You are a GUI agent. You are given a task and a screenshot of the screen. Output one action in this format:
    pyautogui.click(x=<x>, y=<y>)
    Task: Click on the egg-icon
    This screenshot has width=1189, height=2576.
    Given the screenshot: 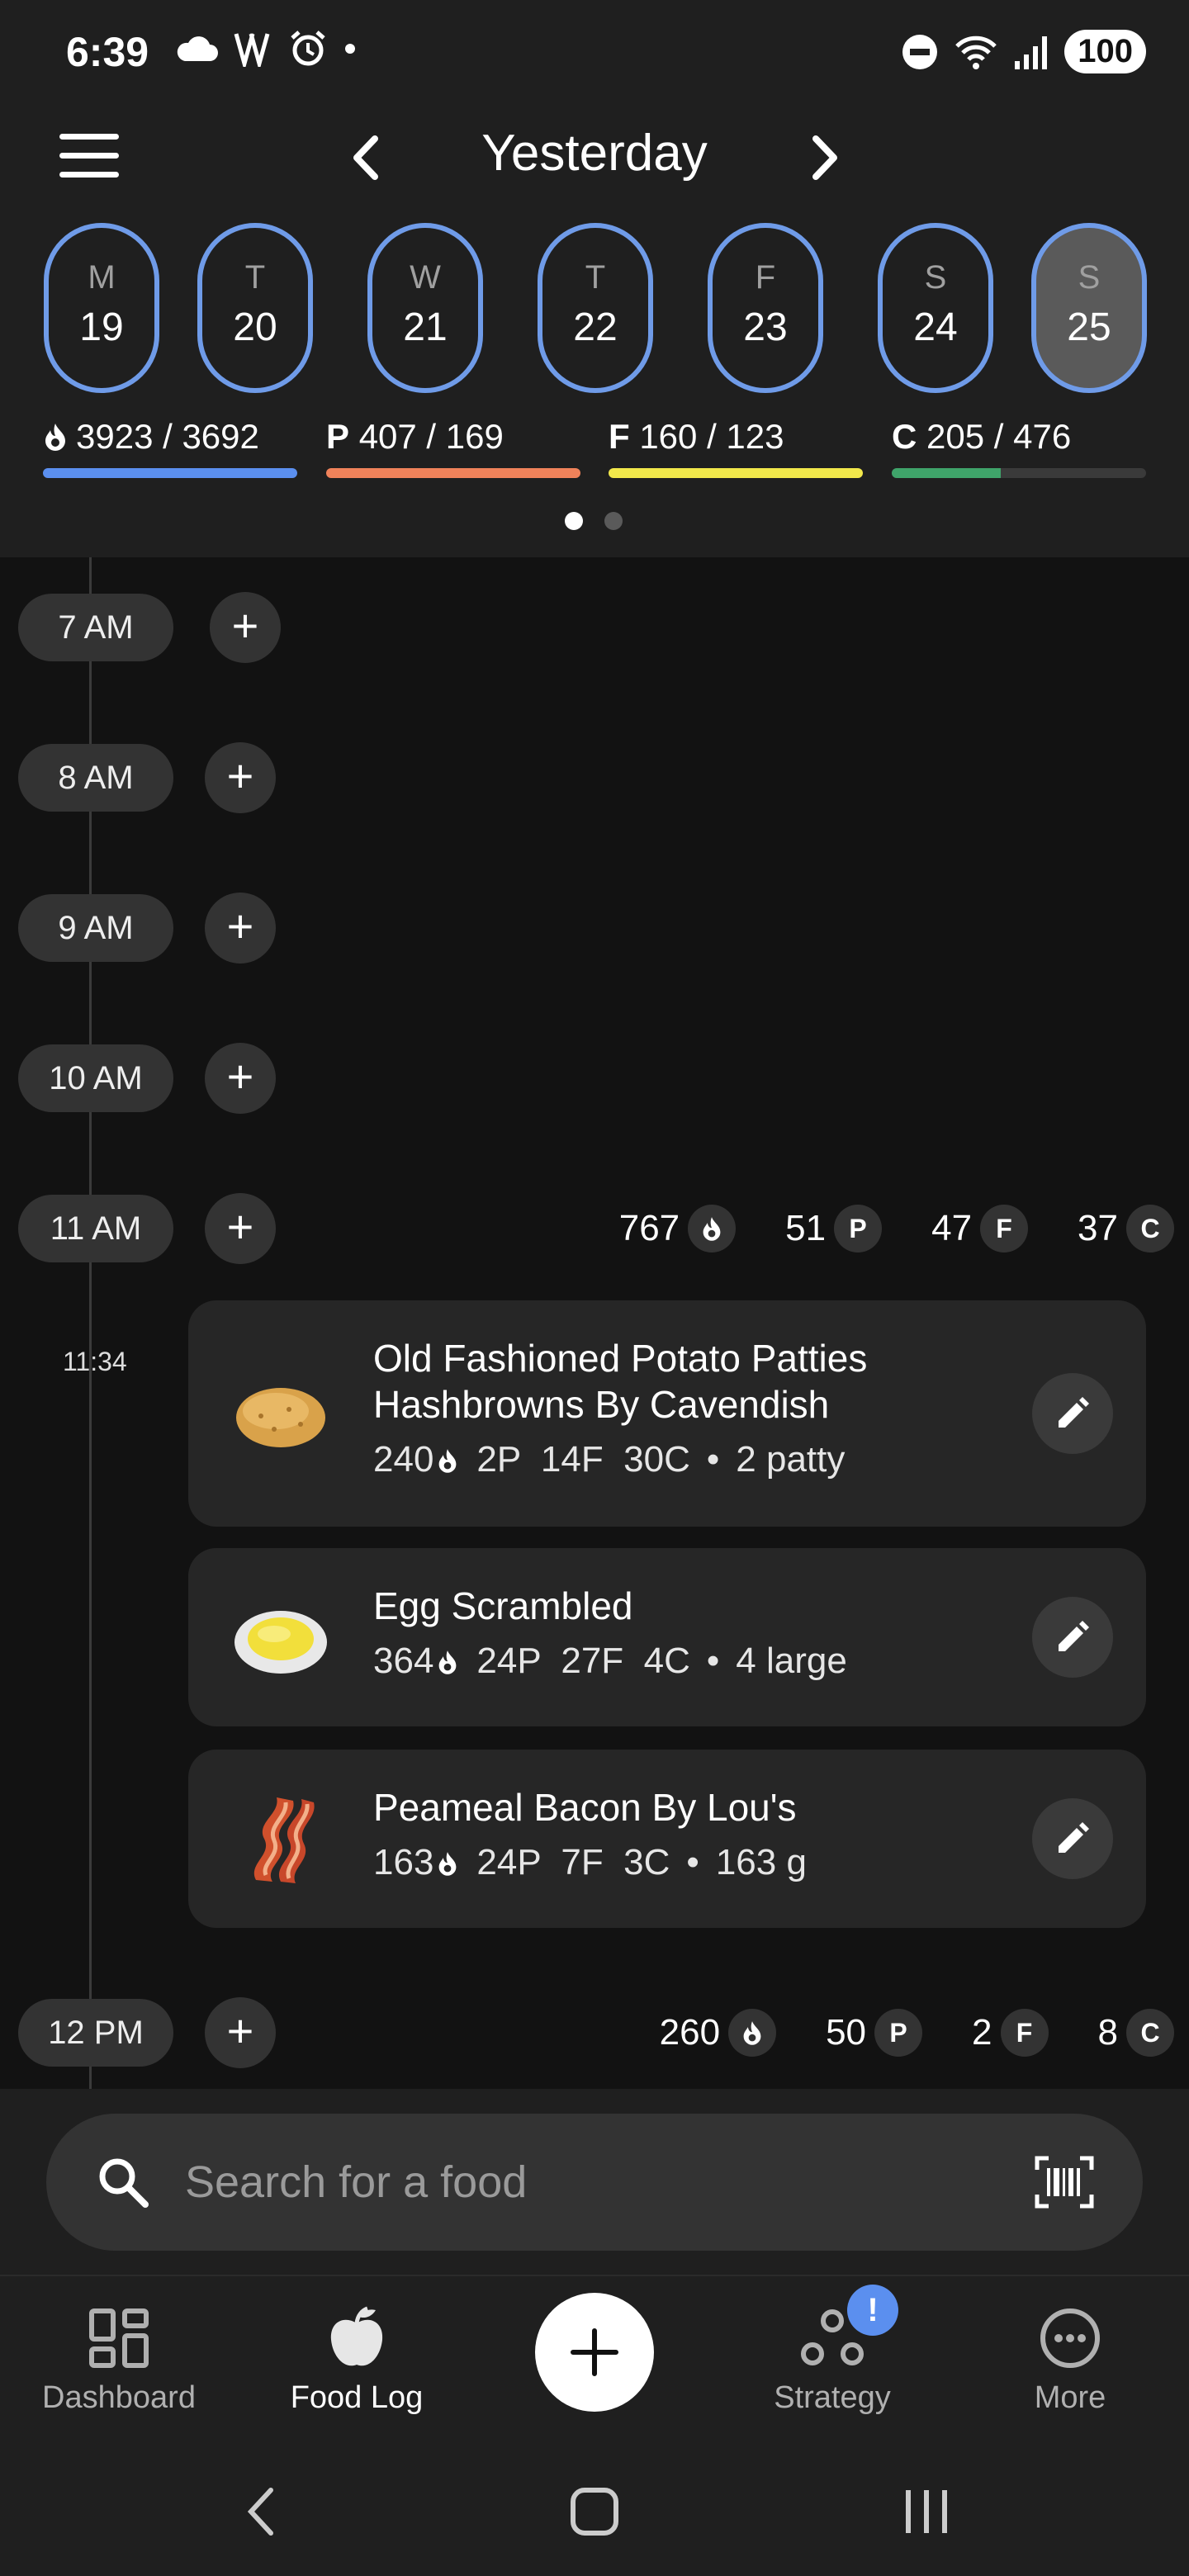 What is the action you would take?
    pyautogui.click(x=280, y=1642)
    